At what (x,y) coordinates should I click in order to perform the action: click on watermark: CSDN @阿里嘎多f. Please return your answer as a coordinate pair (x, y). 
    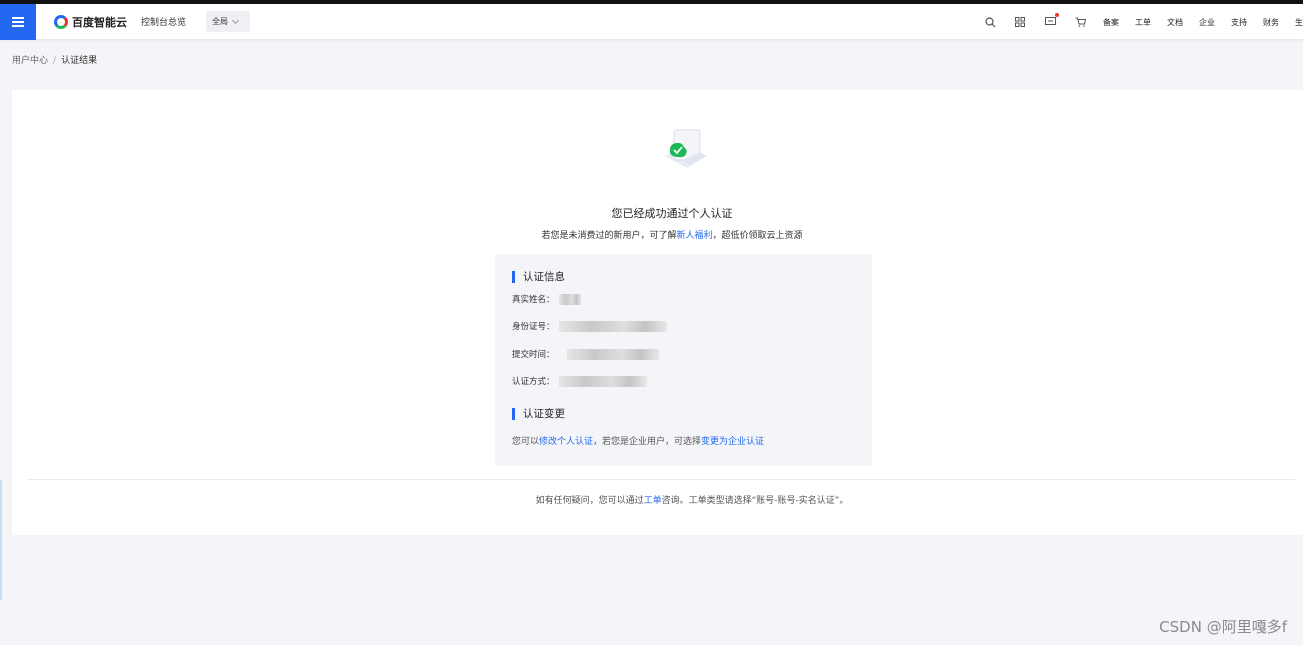
    Looking at the image, I should click on (1223, 627).